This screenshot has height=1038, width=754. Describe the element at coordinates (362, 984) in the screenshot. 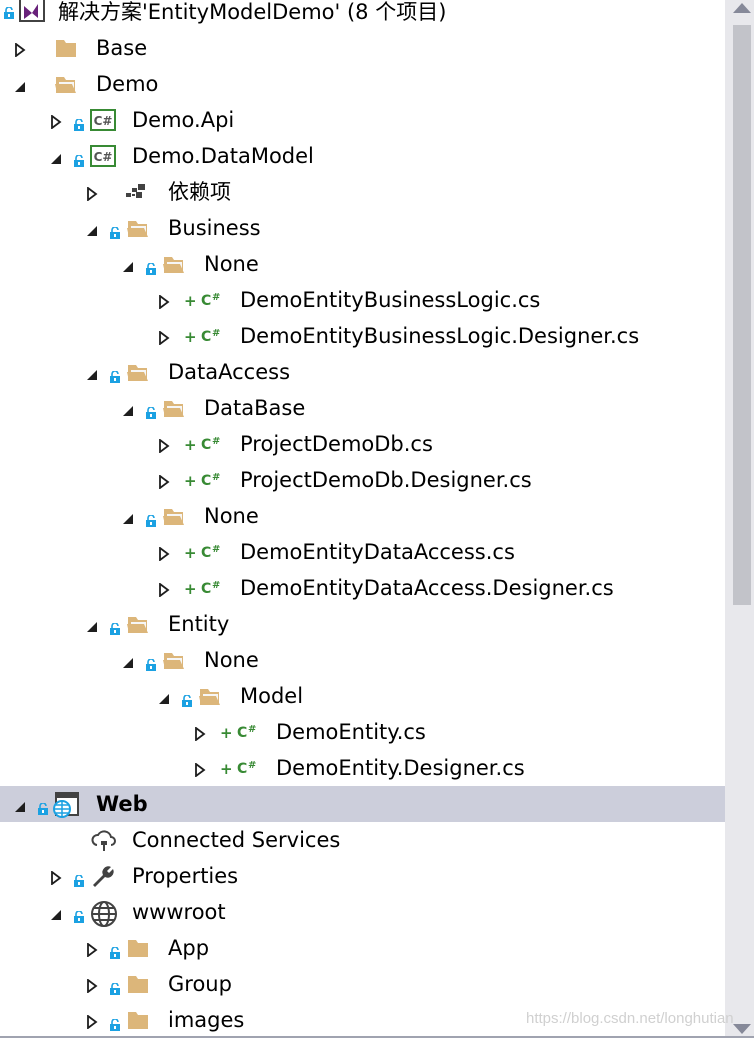

I see `tree-item: Group` at that location.